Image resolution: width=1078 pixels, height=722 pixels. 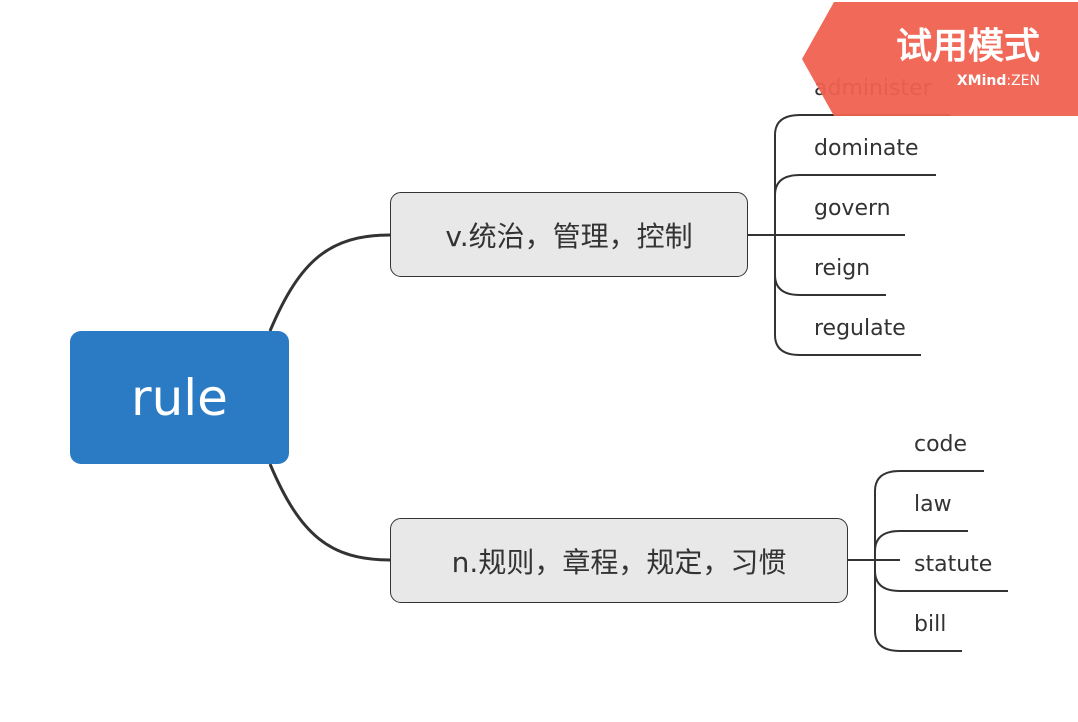 I want to click on xmind-zen-logo: XMind:ZEN, so click(x=998, y=81).